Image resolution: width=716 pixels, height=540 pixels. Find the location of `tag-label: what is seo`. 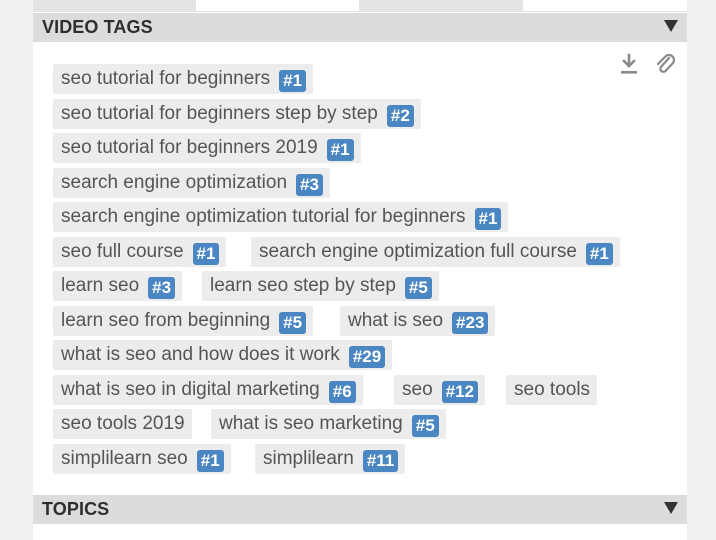

tag-label: what is seo is located at coordinates (396, 320).